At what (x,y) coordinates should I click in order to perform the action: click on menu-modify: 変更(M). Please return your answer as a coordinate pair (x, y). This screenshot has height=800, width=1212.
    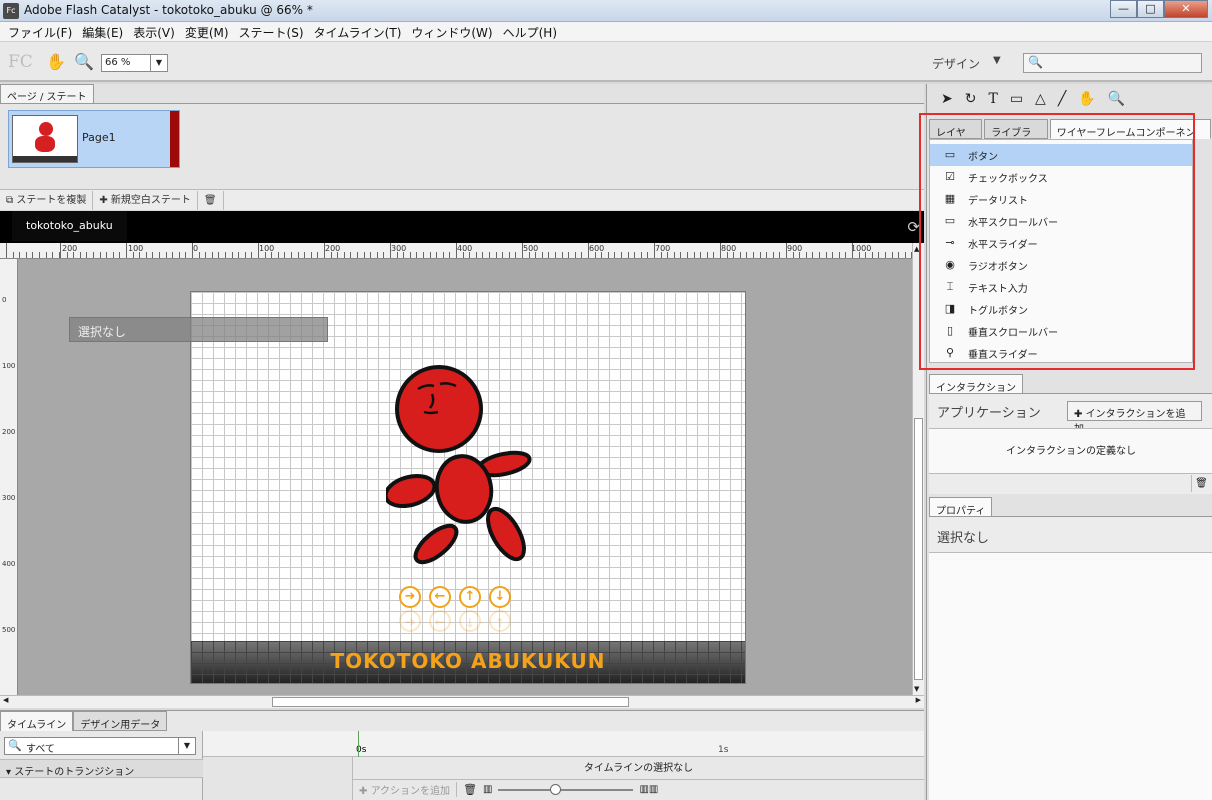
    Looking at the image, I should click on (208, 31).